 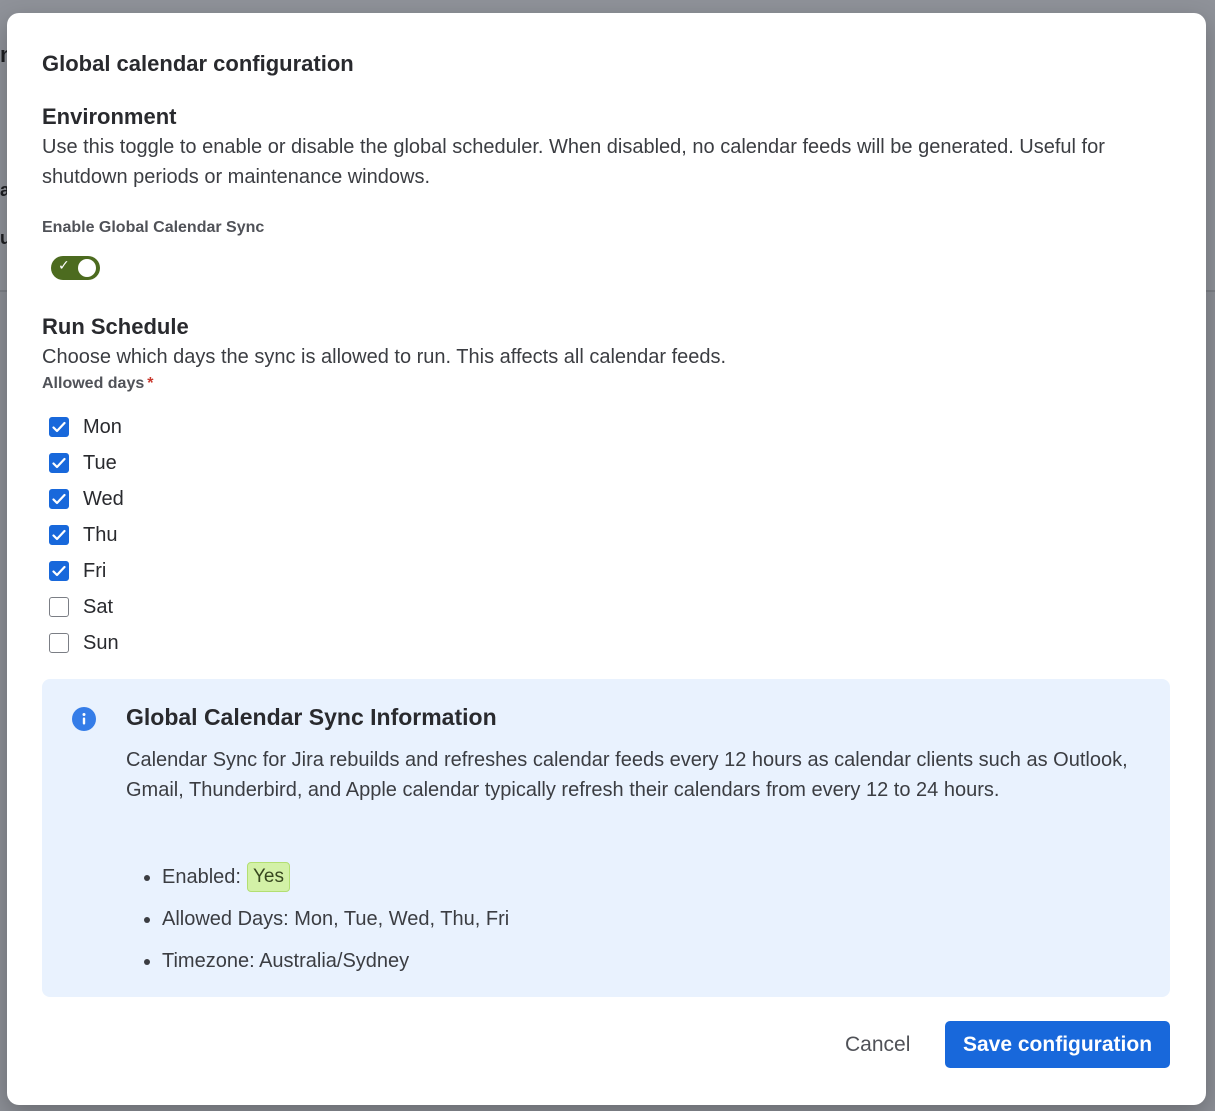 I want to click on info-icon, so click(x=84, y=719).